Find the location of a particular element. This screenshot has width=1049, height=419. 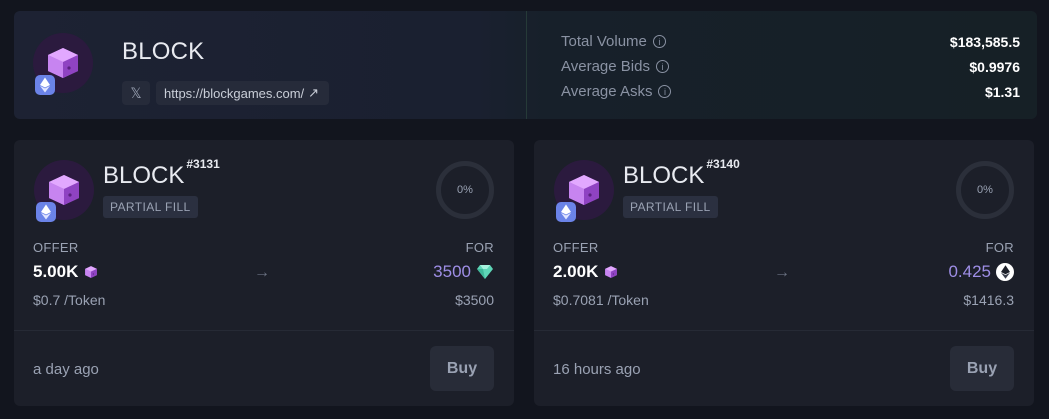

for-amount: 0.425 is located at coordinates (981, 272).